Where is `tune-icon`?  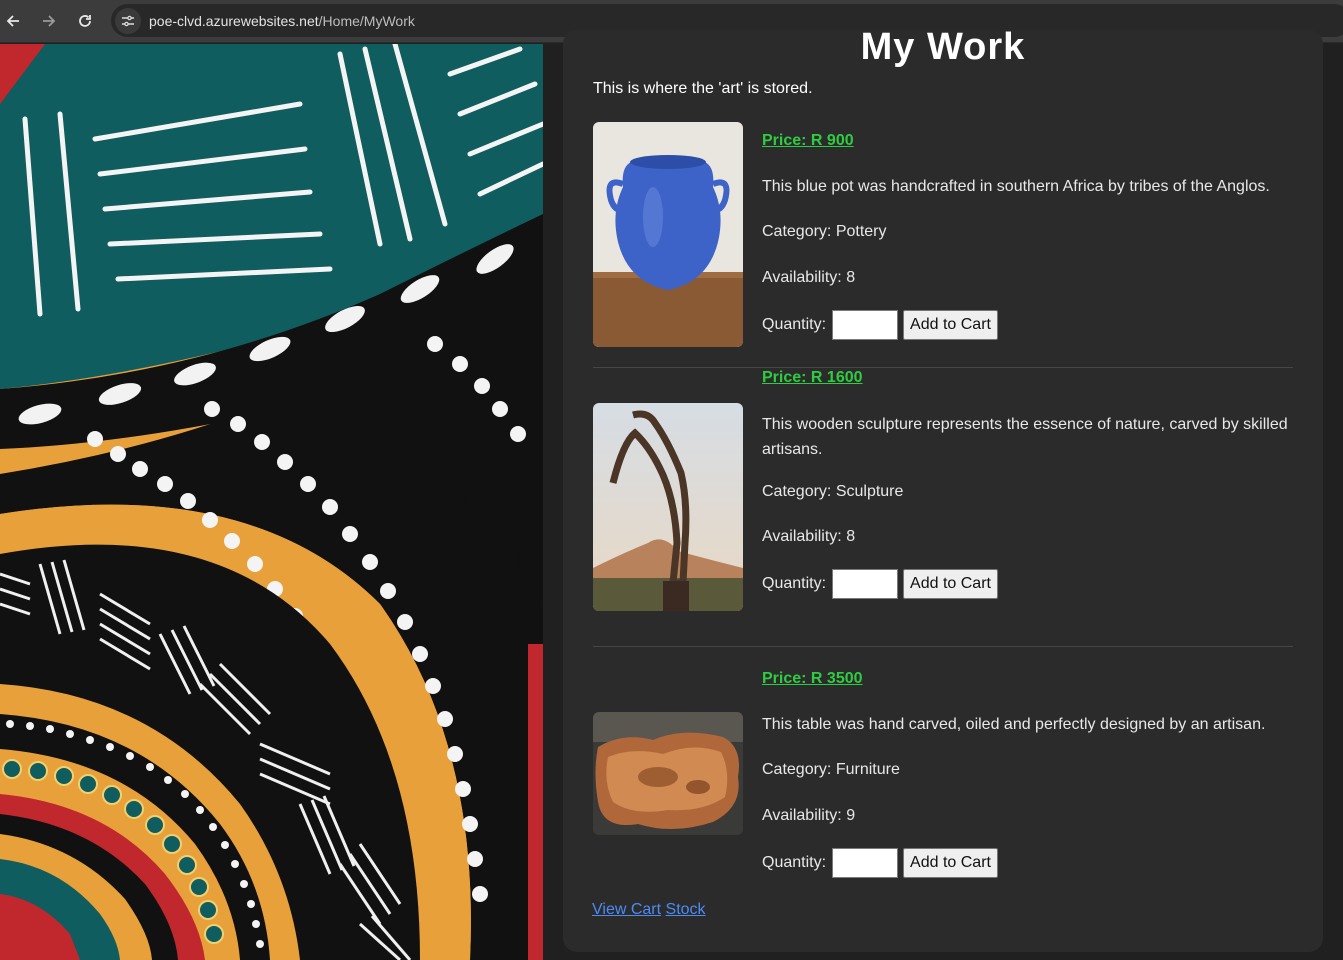 tune-icon is located at coordinates (128, 20).